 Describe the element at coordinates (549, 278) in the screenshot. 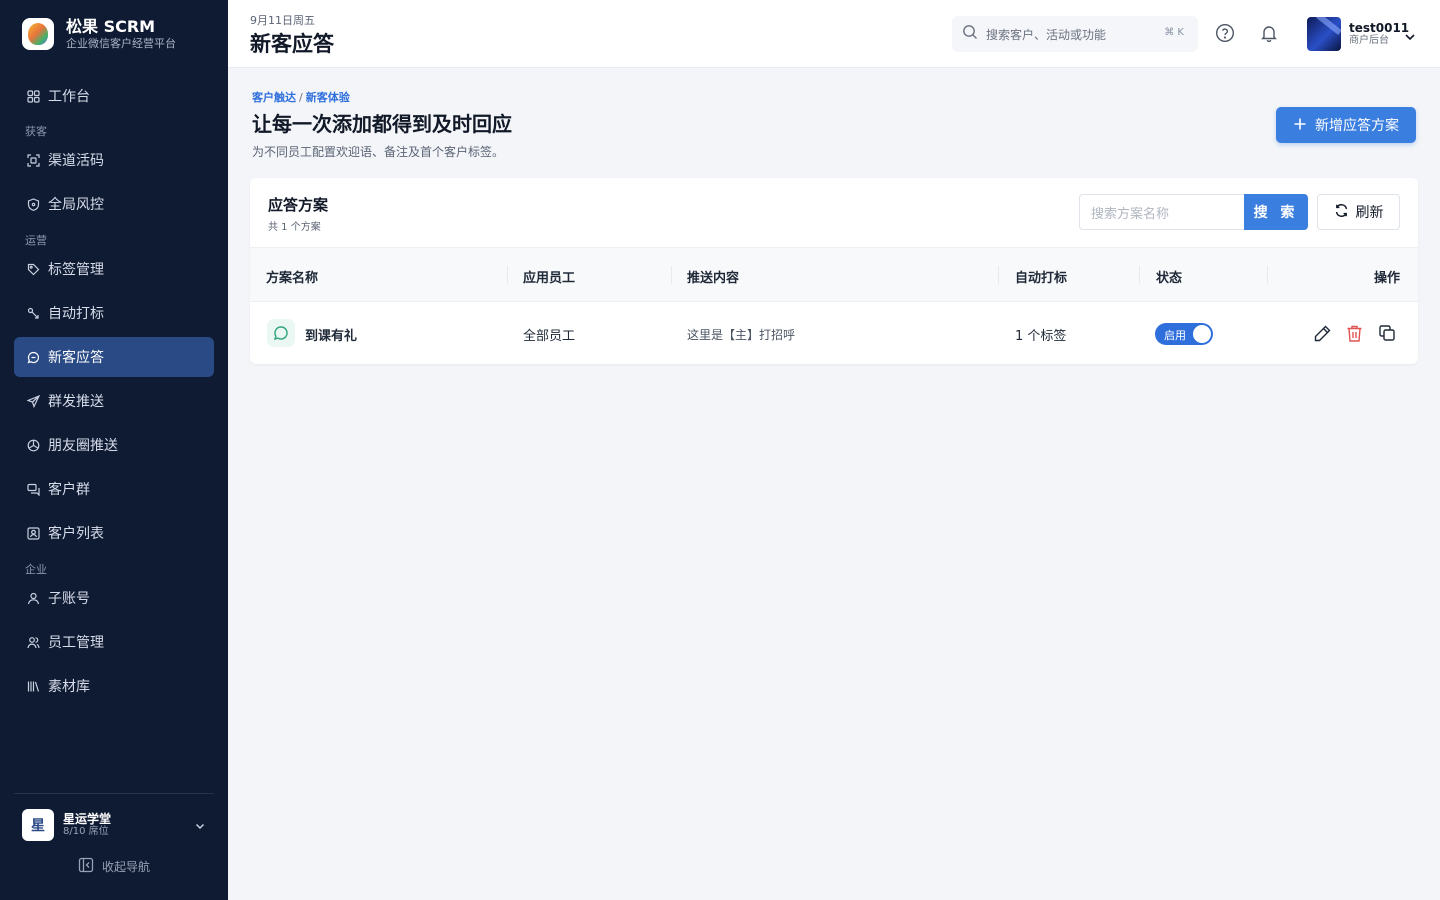

I see `column-header-staff: 应用员工` at that location.